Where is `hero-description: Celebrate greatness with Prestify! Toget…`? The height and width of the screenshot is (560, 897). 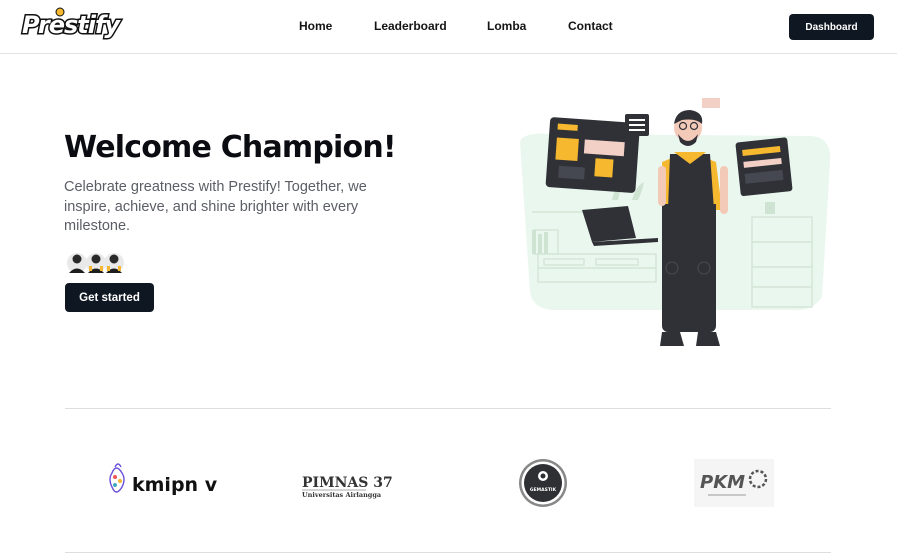 hero-description: Celebrate greatness with Prestify! Toget… is located at coordinates (215, 206).